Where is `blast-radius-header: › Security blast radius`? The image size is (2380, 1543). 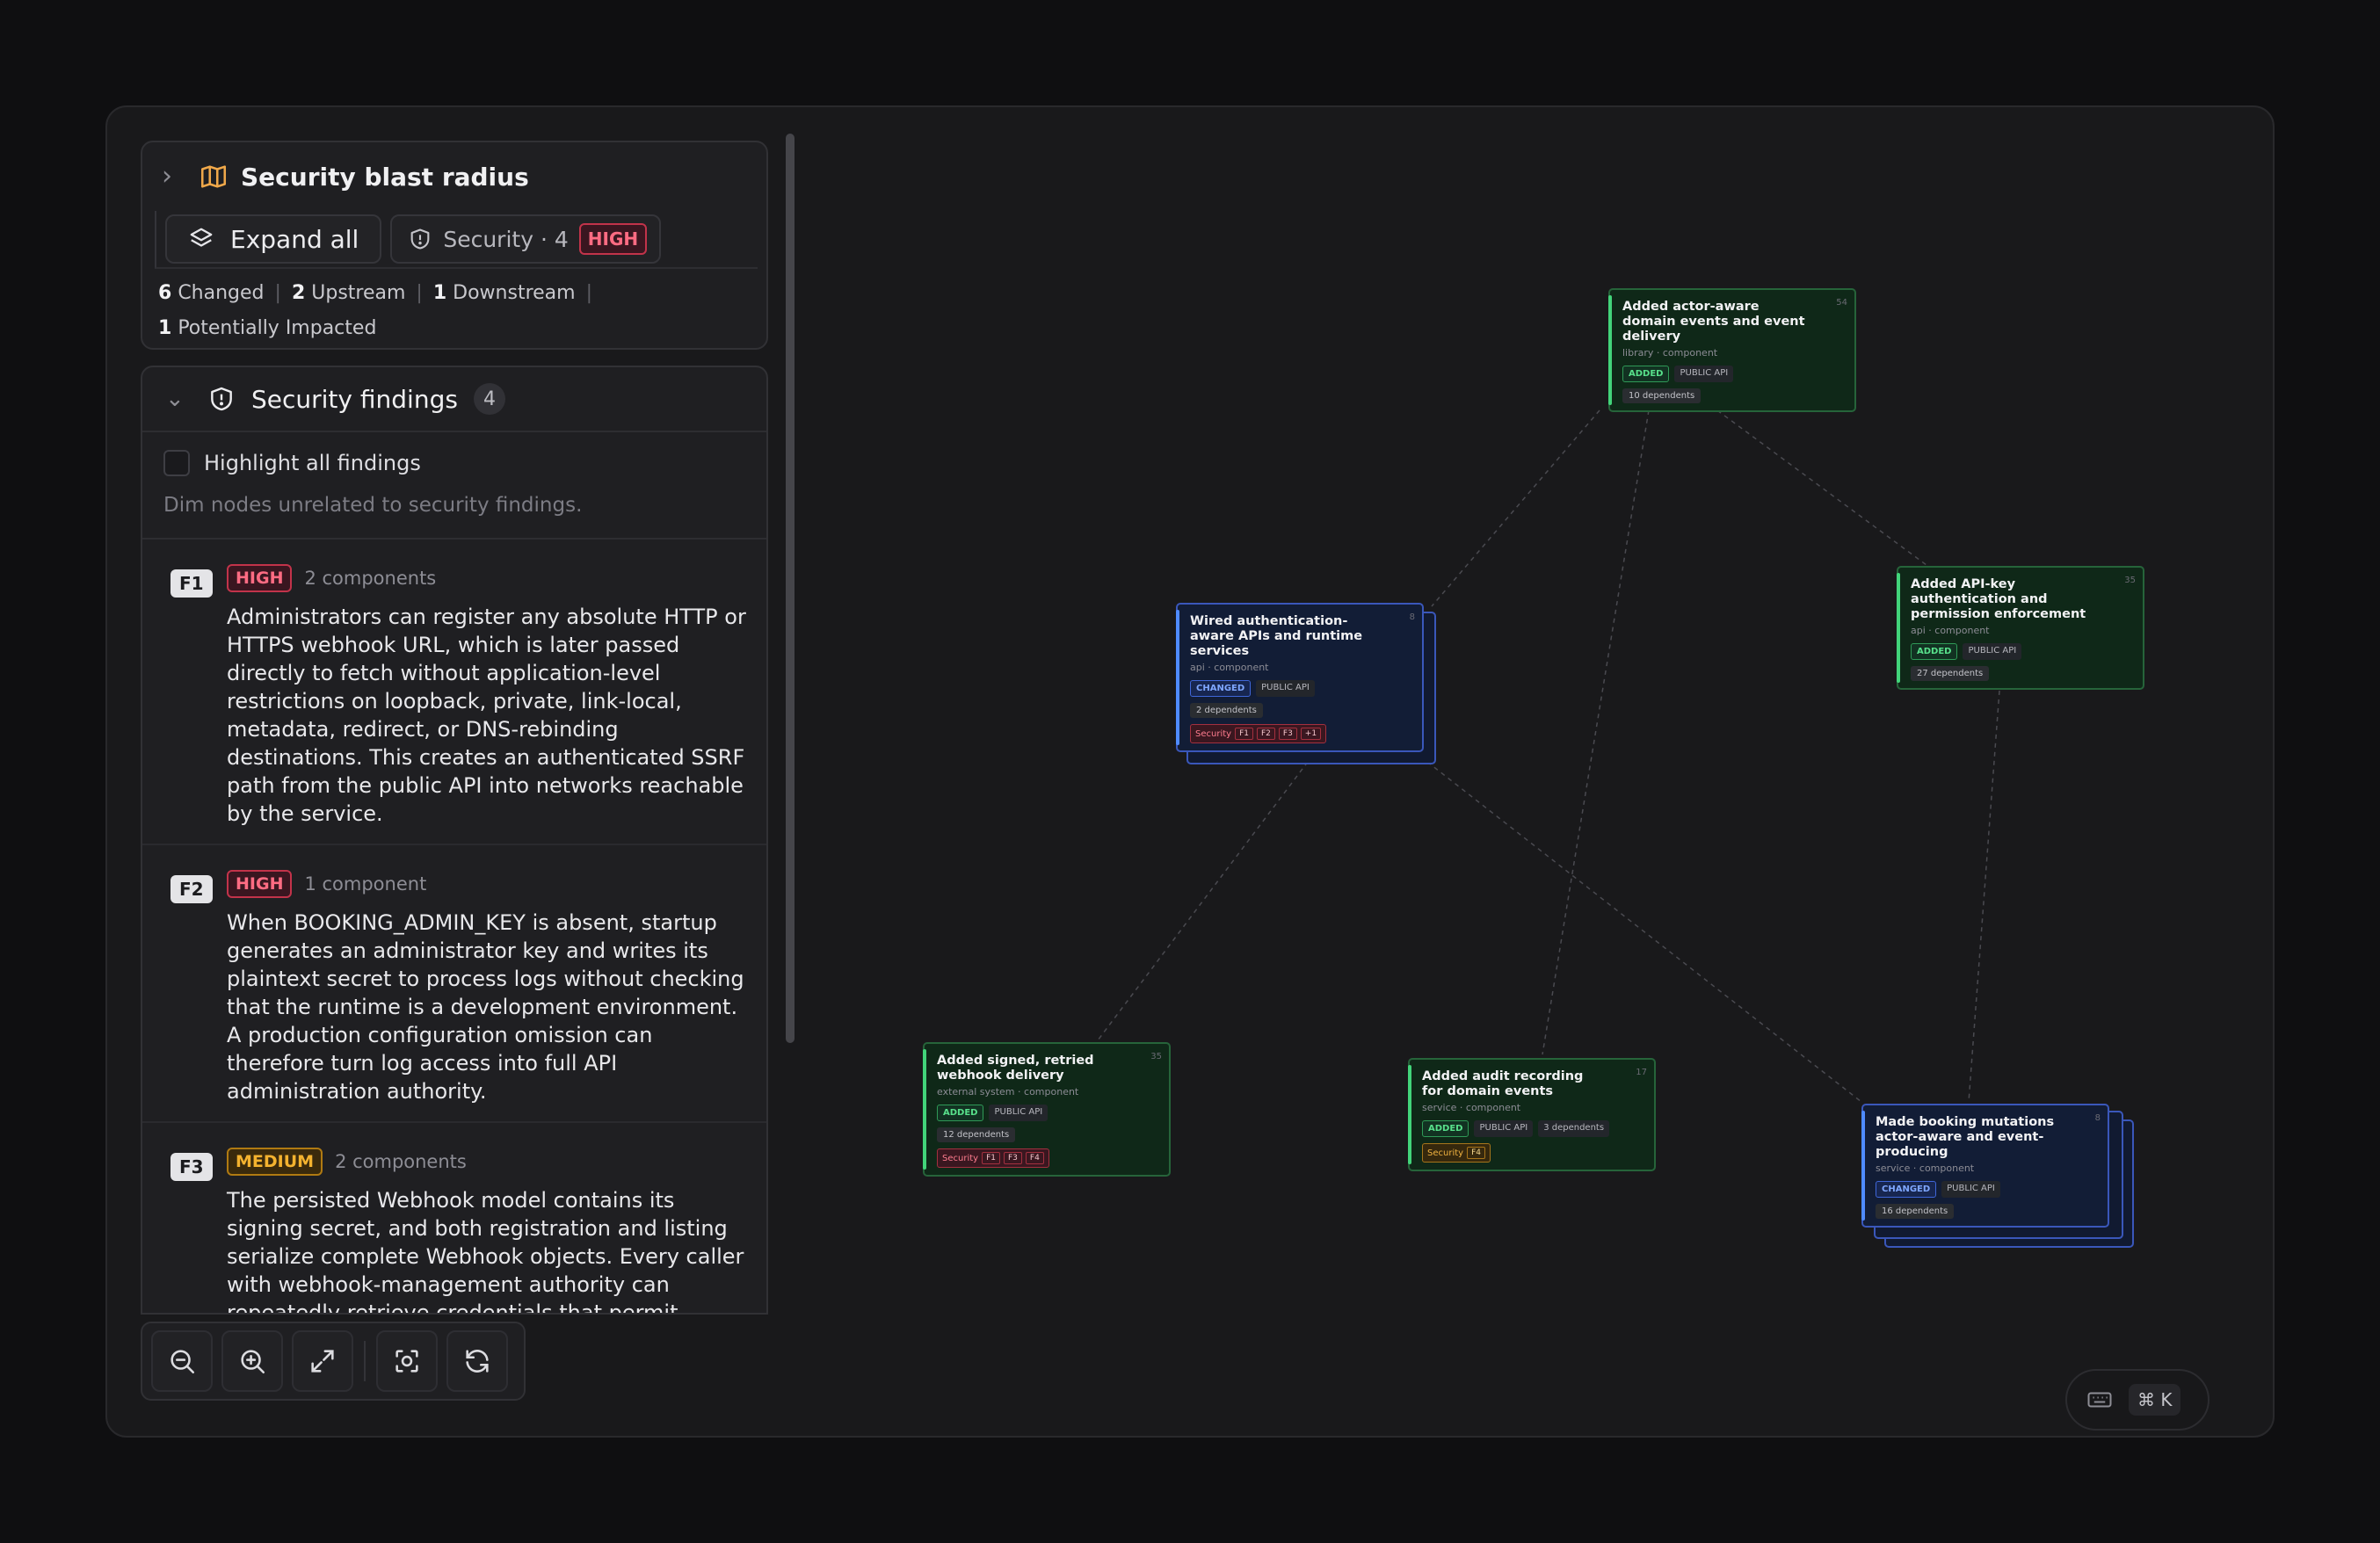 blast-radius-header: › Security blast radius is located at coordinates (454, 177).